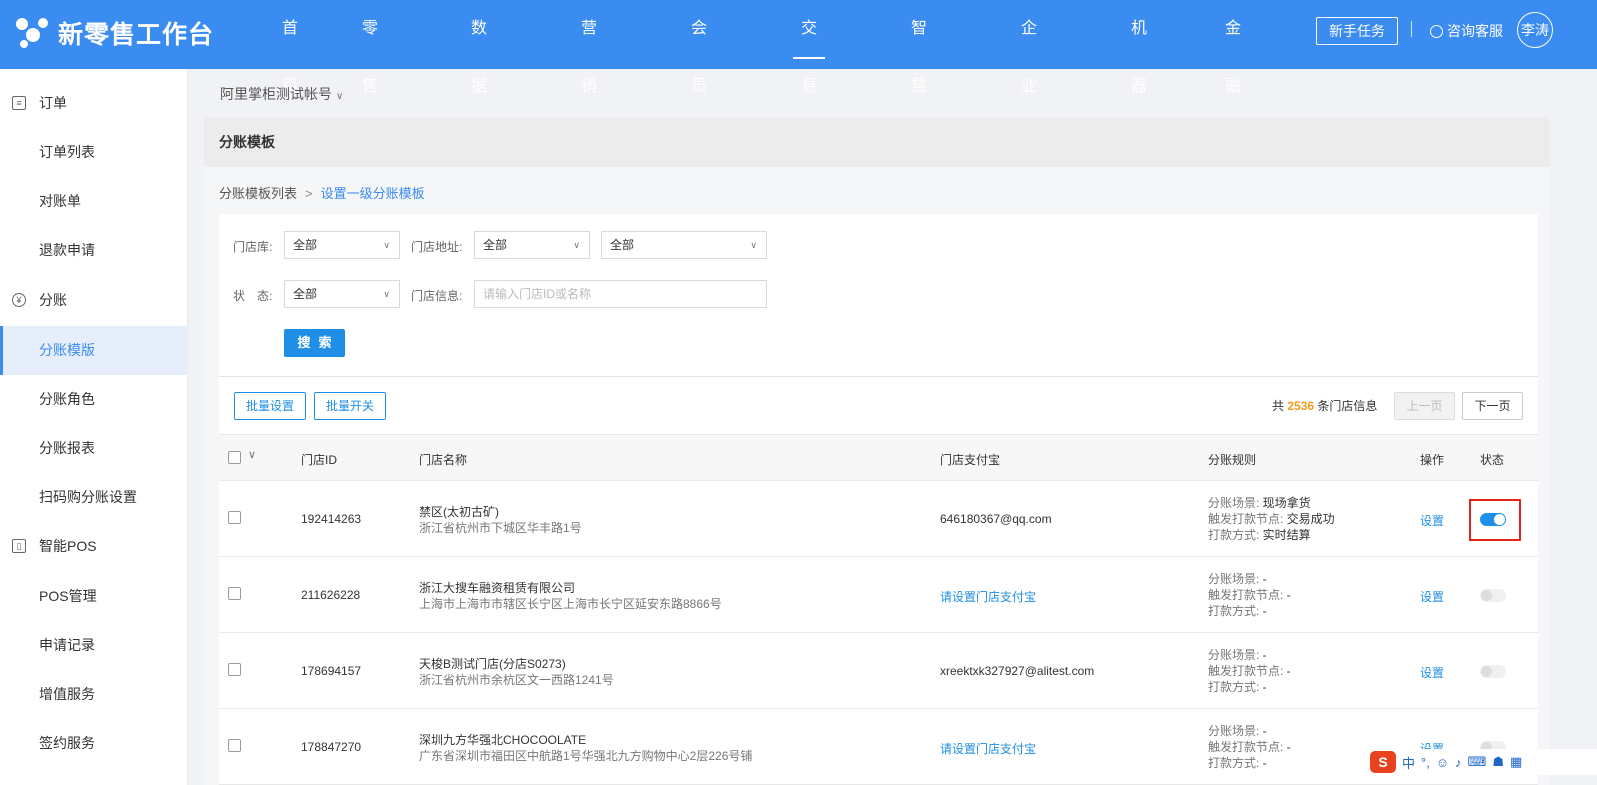  I want to click on sidebar-group-order: ≡ 订单, so click(94, 102).